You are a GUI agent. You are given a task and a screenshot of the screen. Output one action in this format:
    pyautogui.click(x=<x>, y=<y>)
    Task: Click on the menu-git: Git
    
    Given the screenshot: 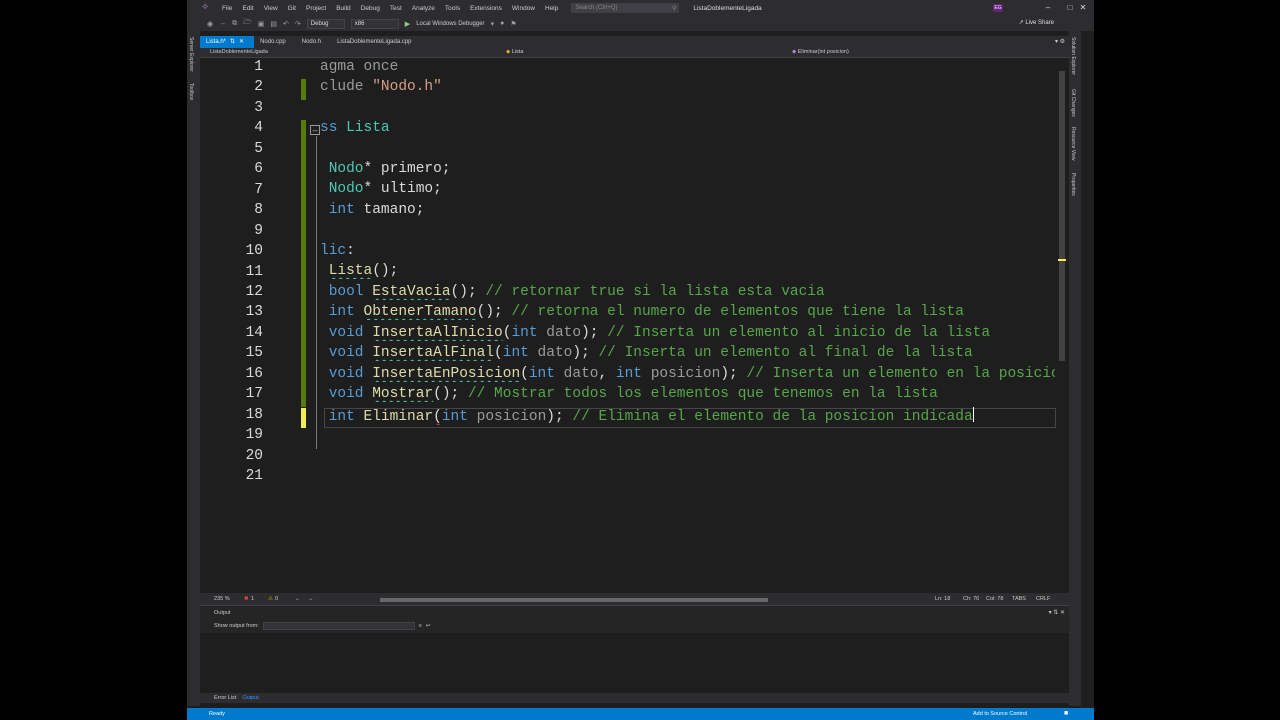 What is the action you would take?
    pyautogui.click(x=292, y=8)
    